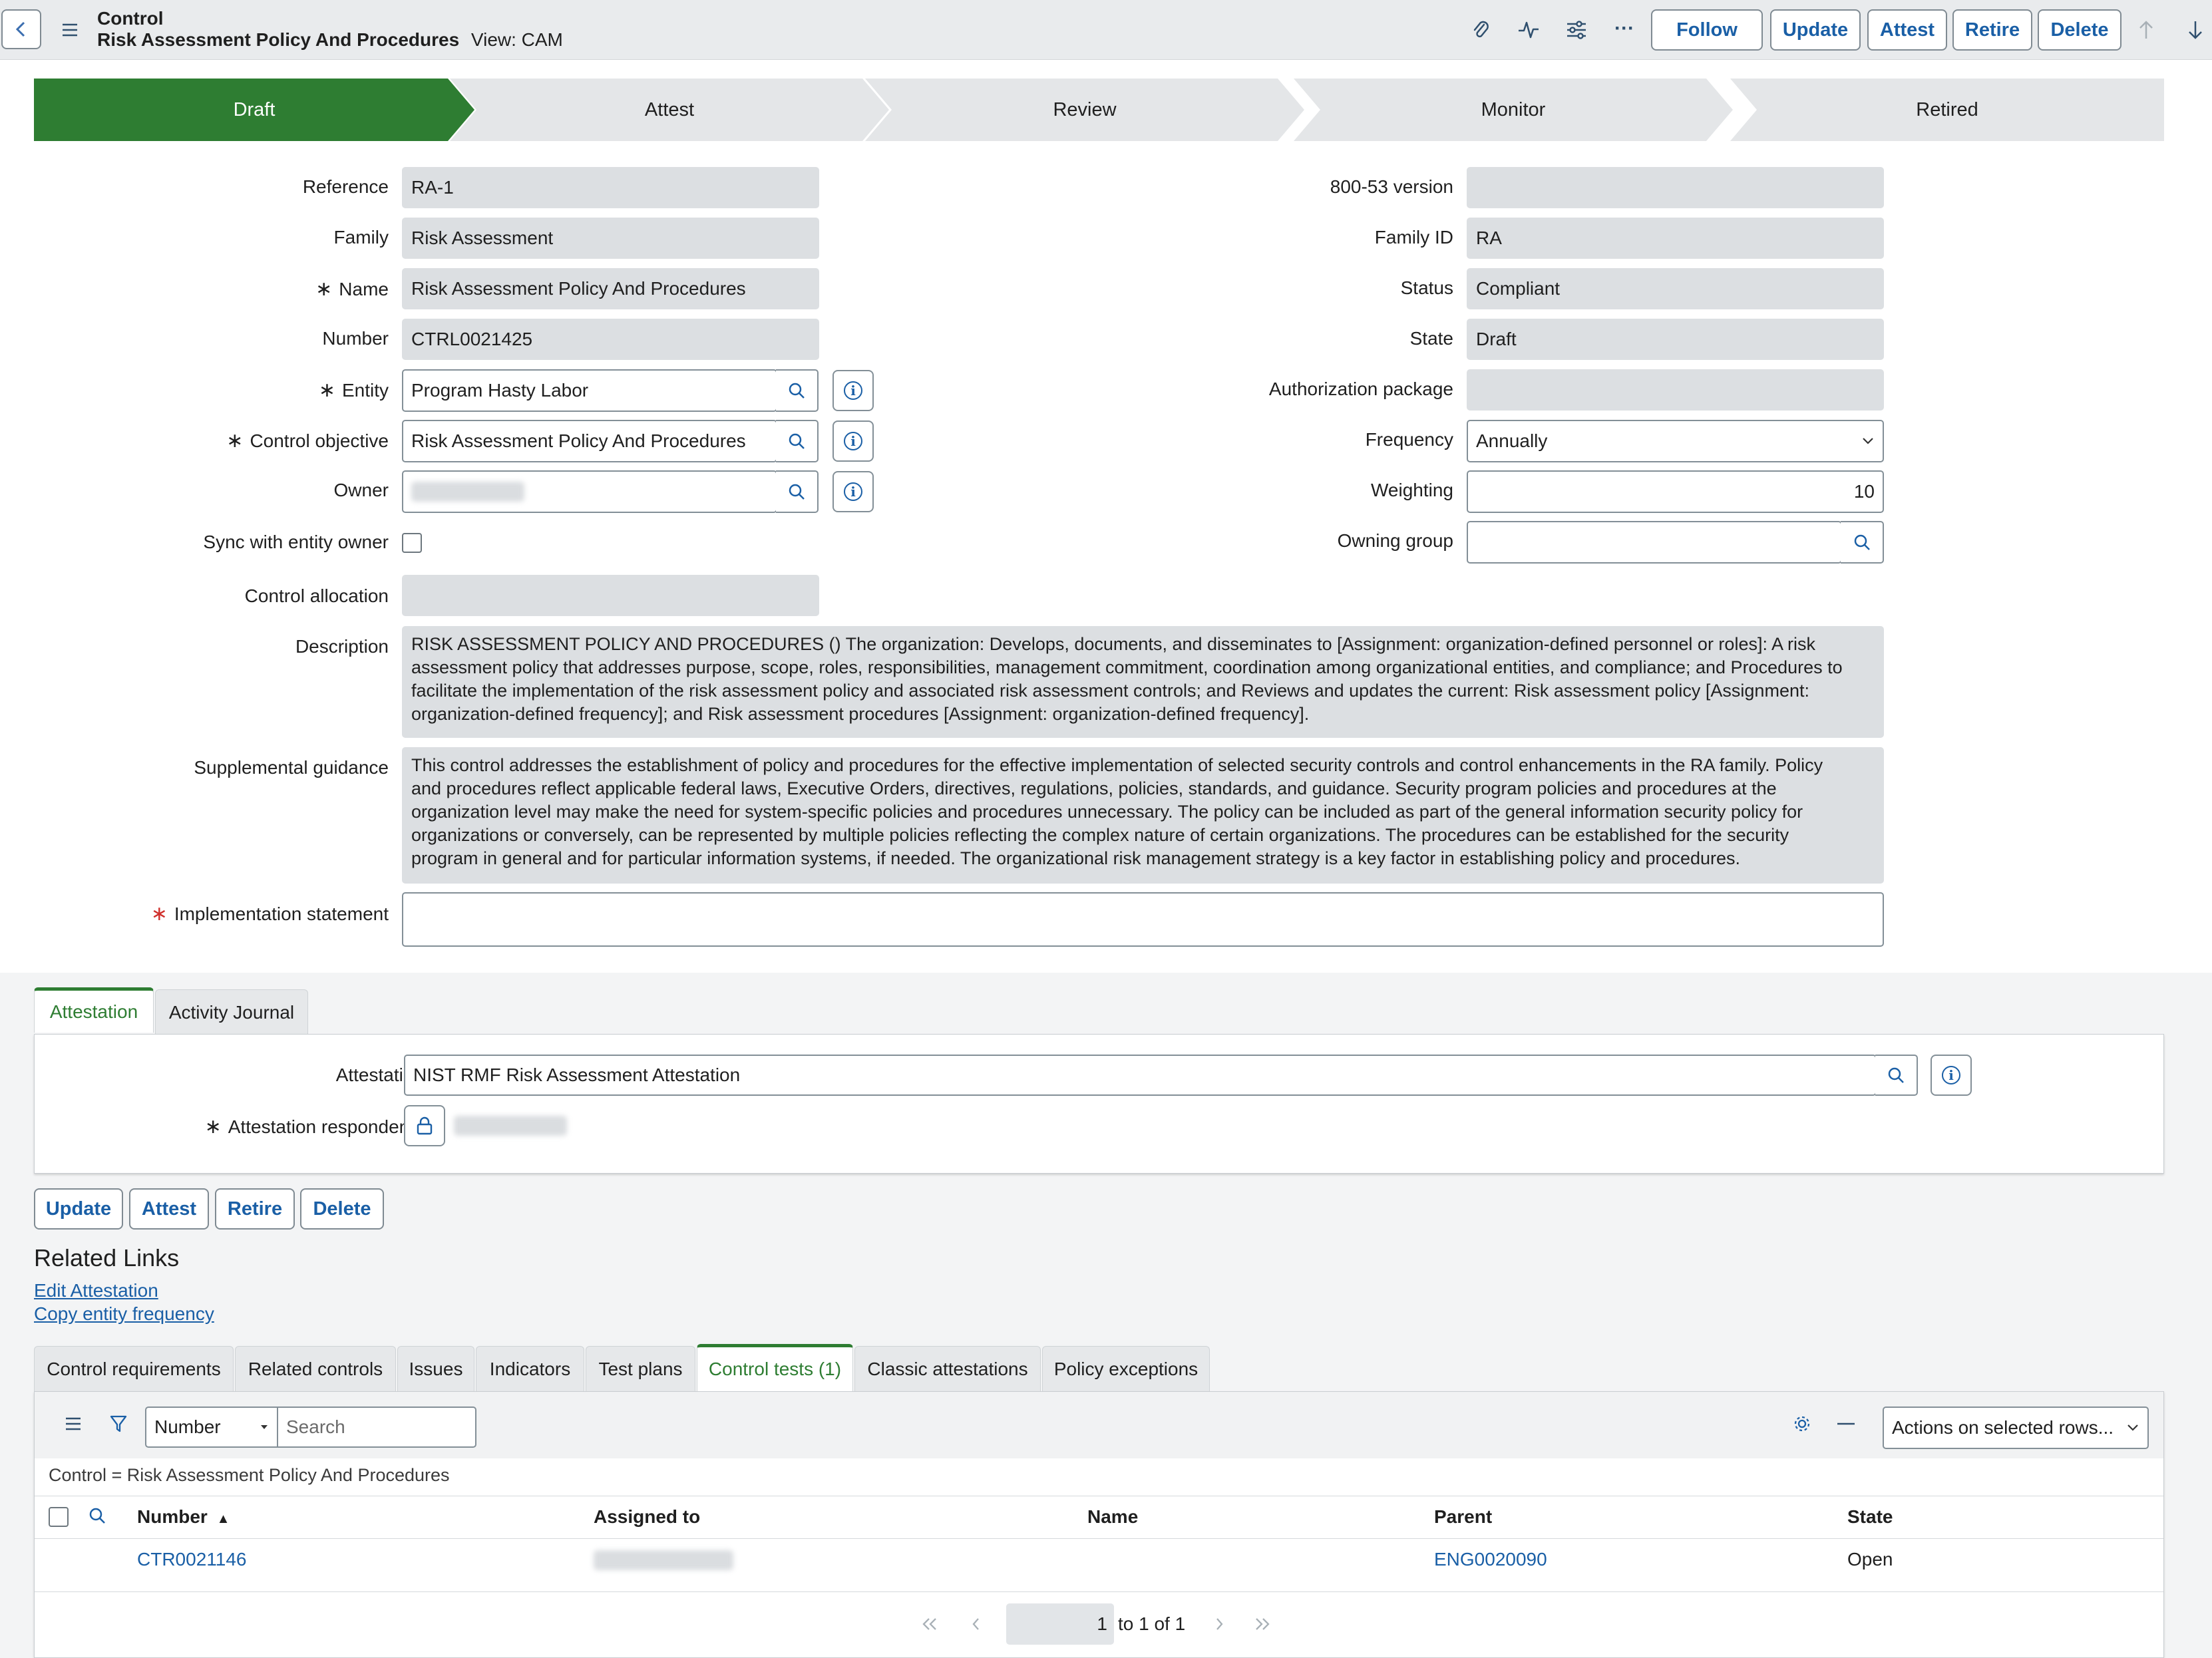  I want to click on retire-button-bottom: Retire, so click(255, 1209).